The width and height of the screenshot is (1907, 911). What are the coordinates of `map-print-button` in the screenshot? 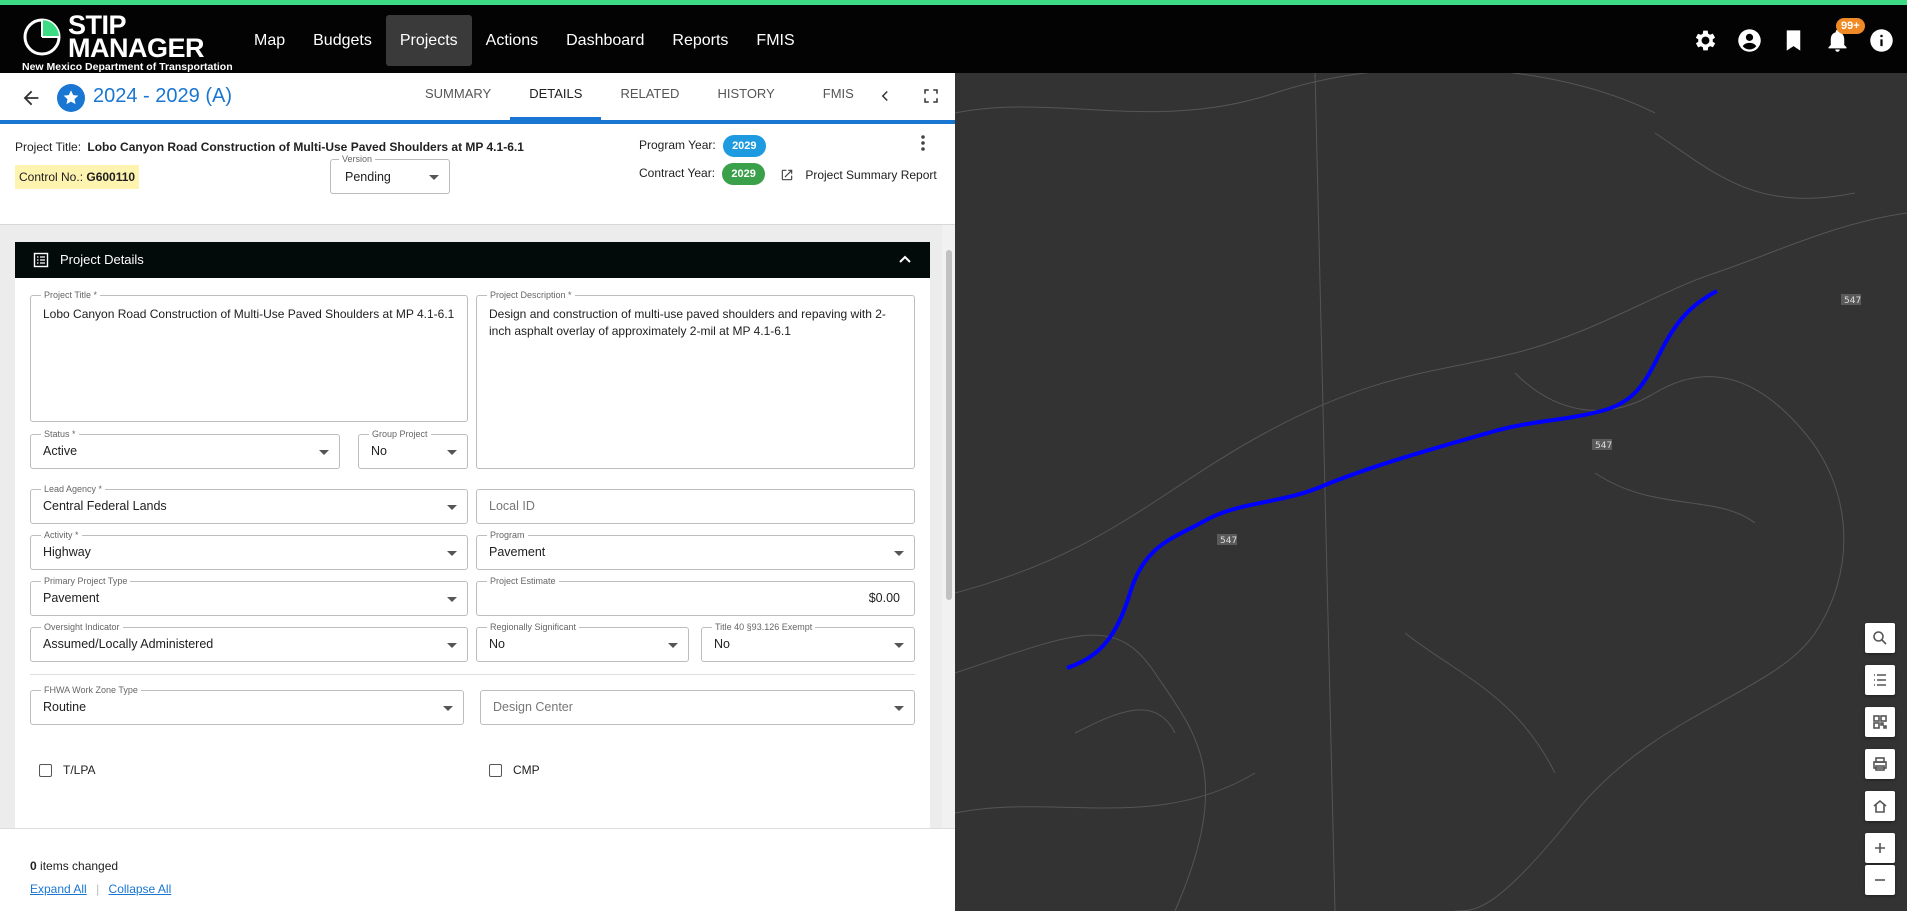 It's located at (1880, 764).